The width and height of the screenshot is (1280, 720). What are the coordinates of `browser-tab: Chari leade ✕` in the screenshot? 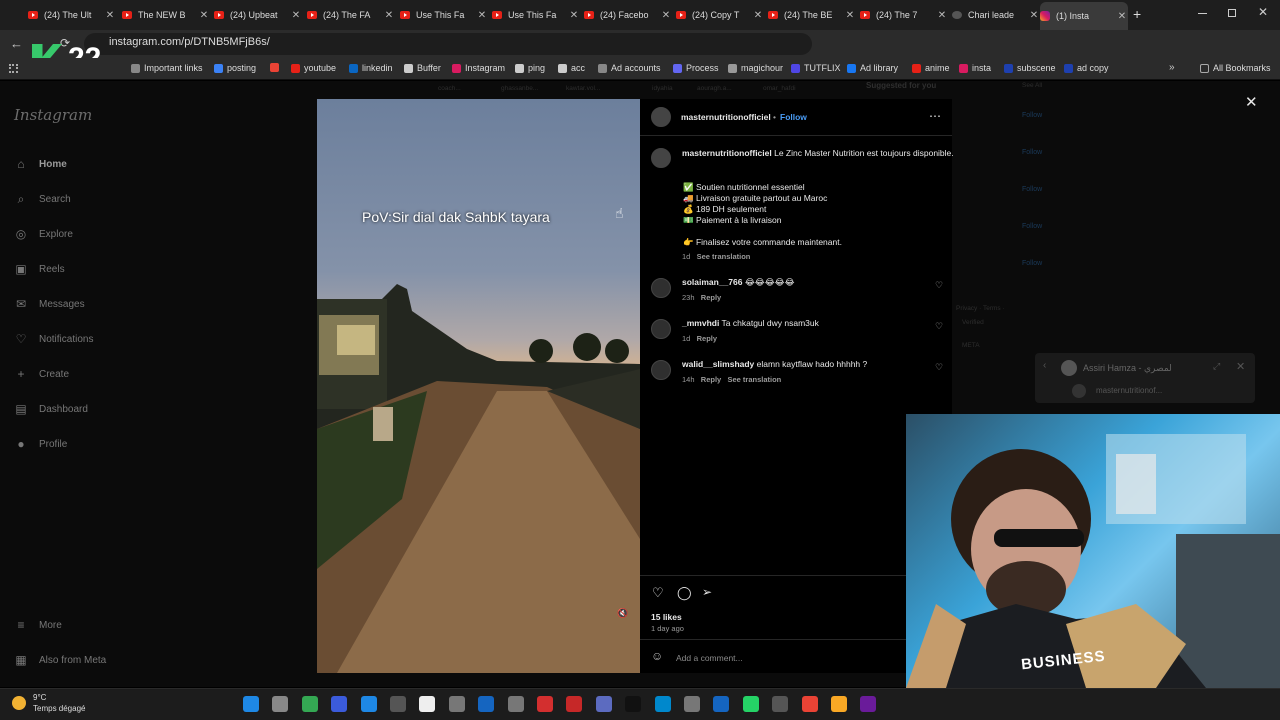 It's located at (996, 15).